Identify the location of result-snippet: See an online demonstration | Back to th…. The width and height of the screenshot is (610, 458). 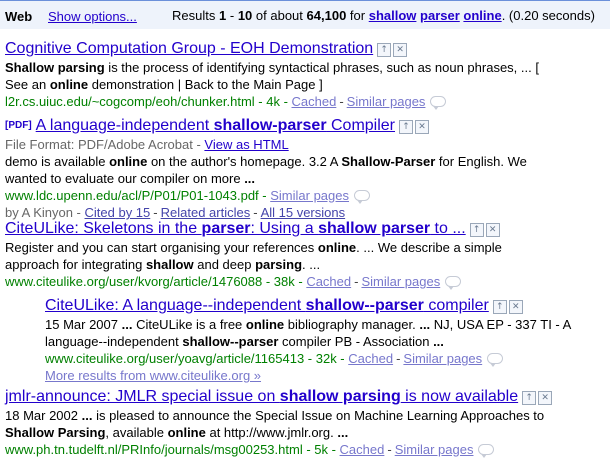
(164, 84).